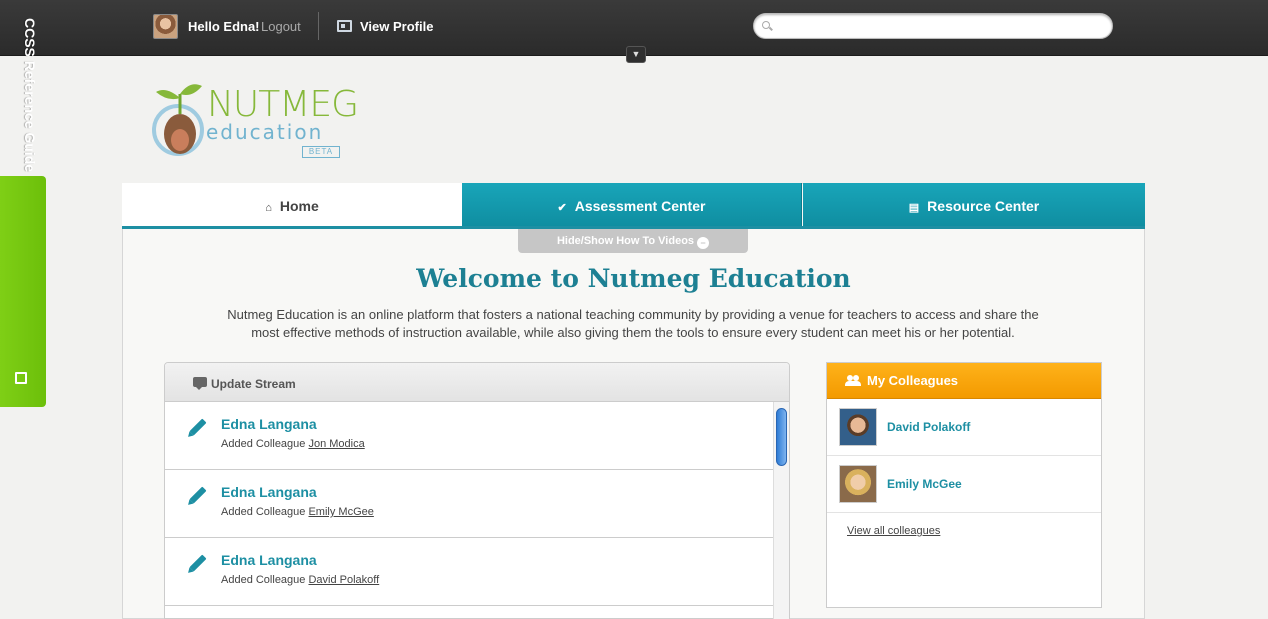  Describe the element at coordinates (343, 580) in the screenshot. I see `stream-target-link: David Polakoff` at that location.